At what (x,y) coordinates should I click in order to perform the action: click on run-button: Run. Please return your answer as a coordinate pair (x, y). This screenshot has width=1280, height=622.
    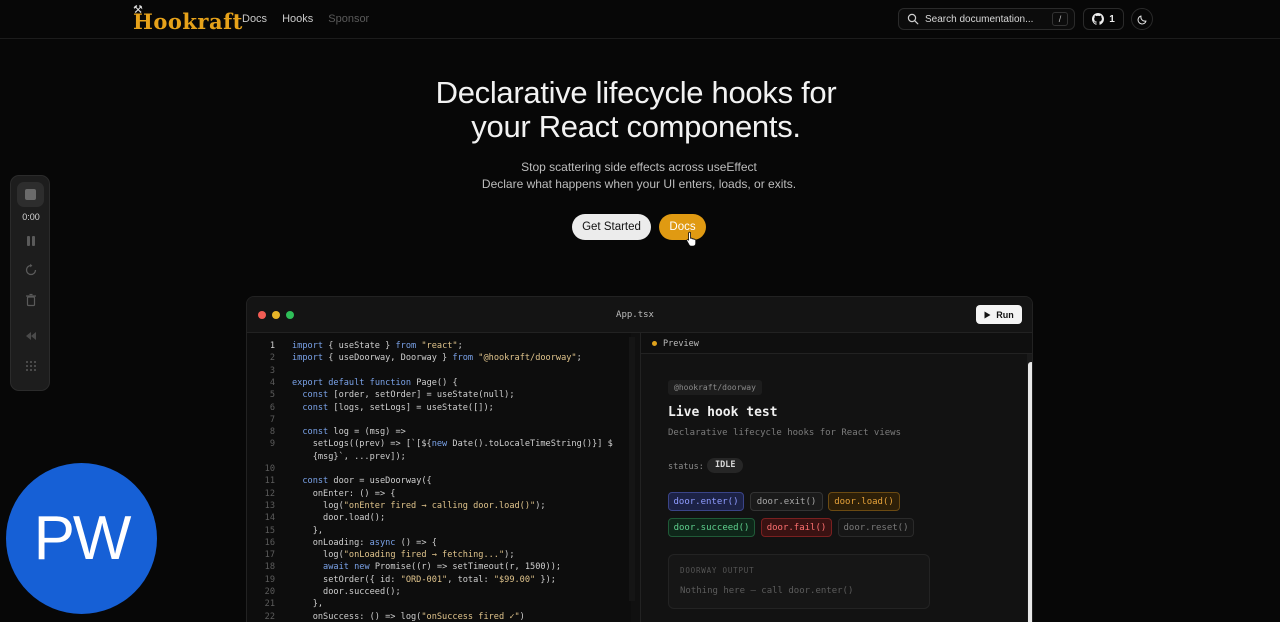
    Looking at the image, I should click on (999, 314).